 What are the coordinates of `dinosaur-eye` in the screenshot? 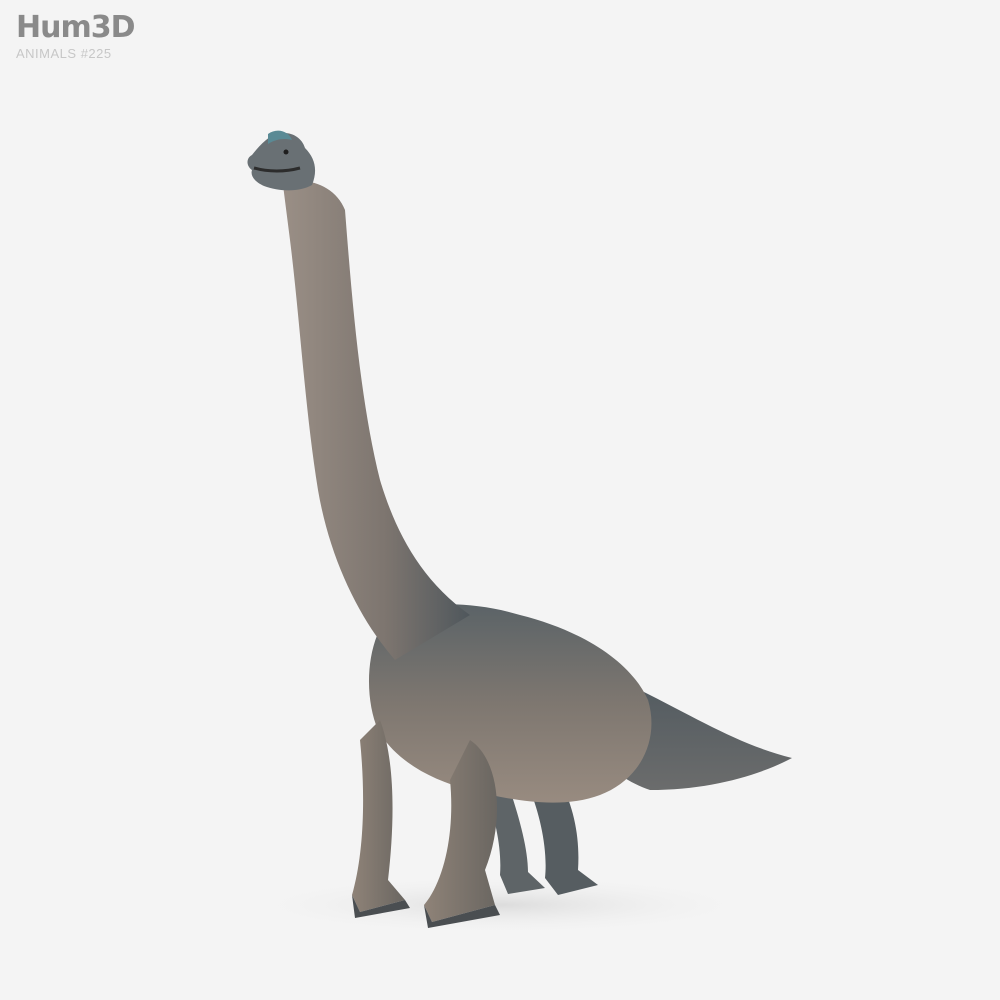 It's located at (286, 152).